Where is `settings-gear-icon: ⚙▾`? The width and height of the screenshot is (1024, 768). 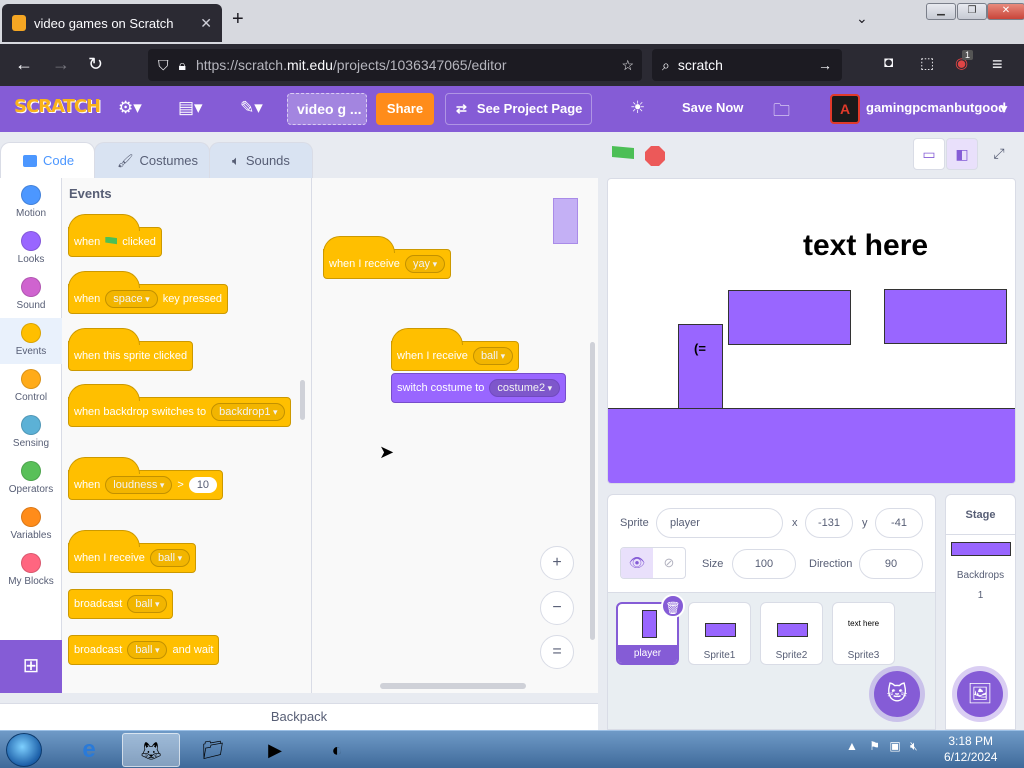
settings-gear-icon: ⚙▾ is located at coordinates (130, 108).